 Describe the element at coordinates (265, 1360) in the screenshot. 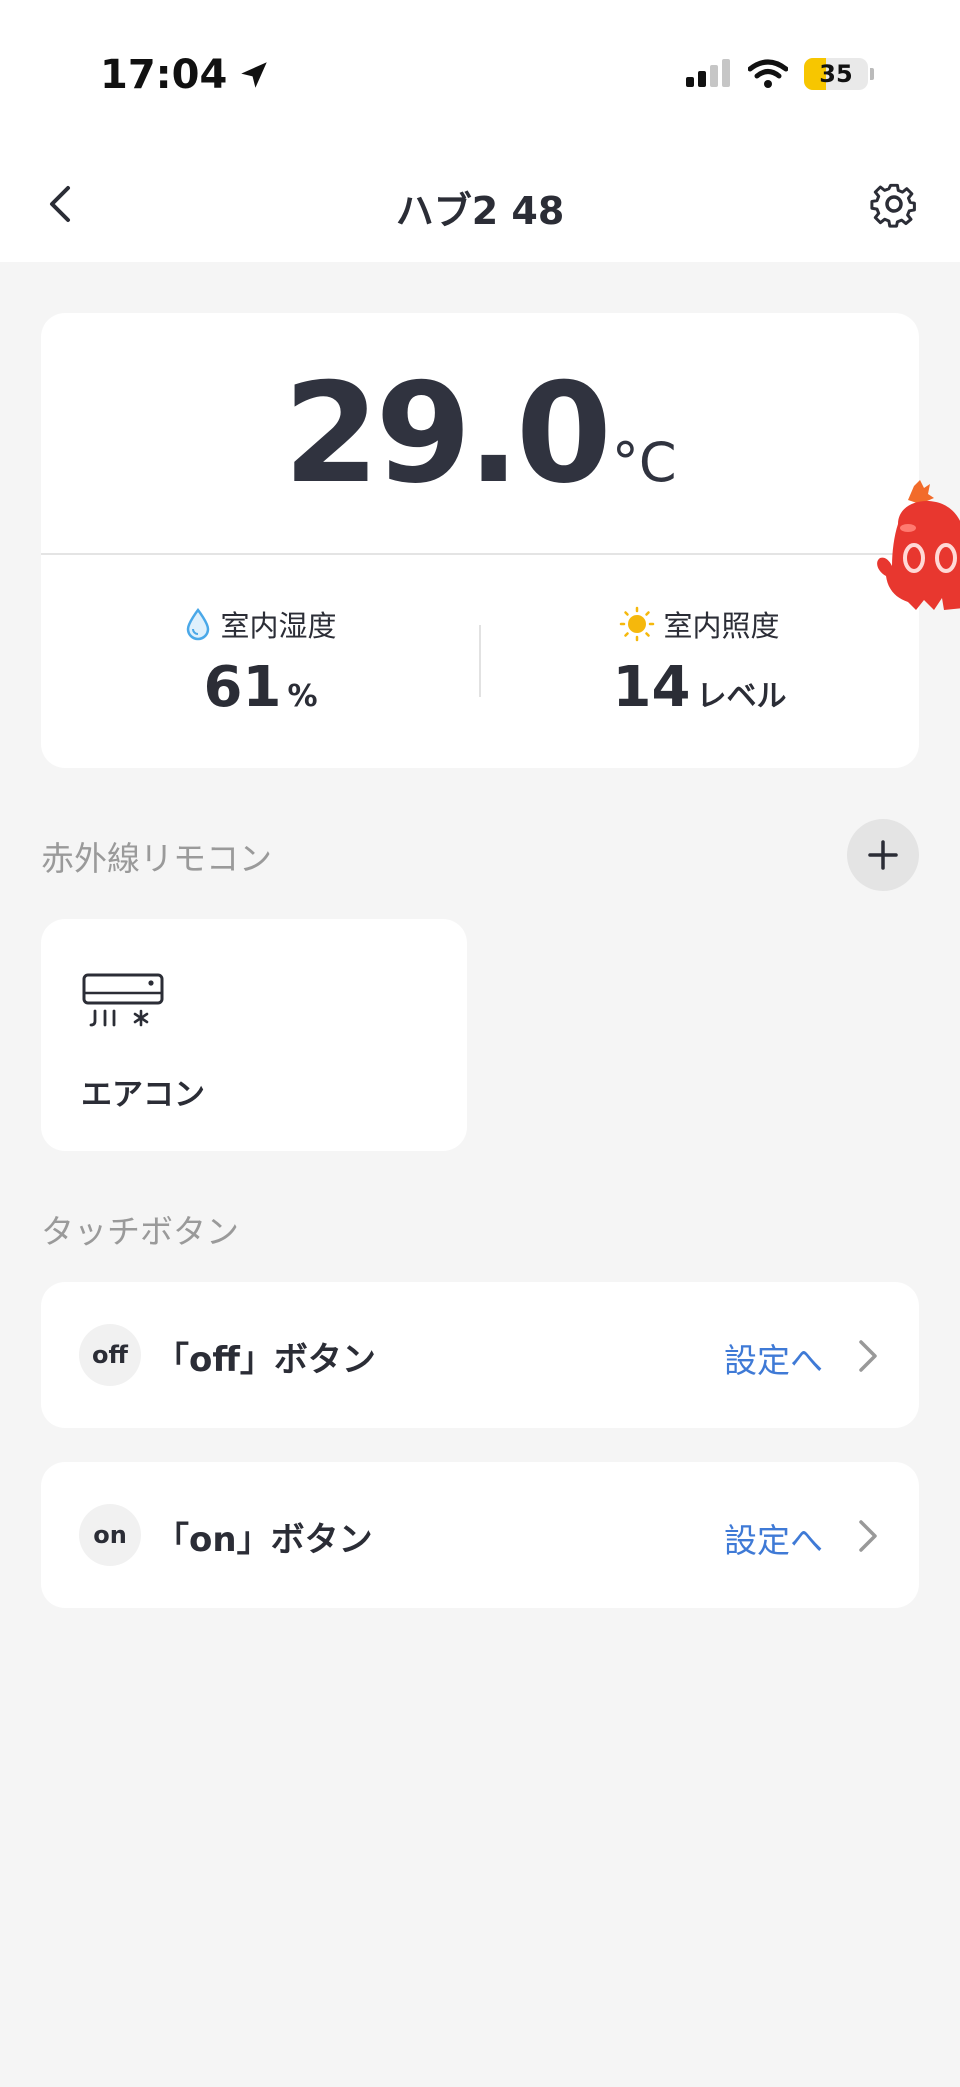

I see `touch-button-off-label: 「off」ボタン` at that location.